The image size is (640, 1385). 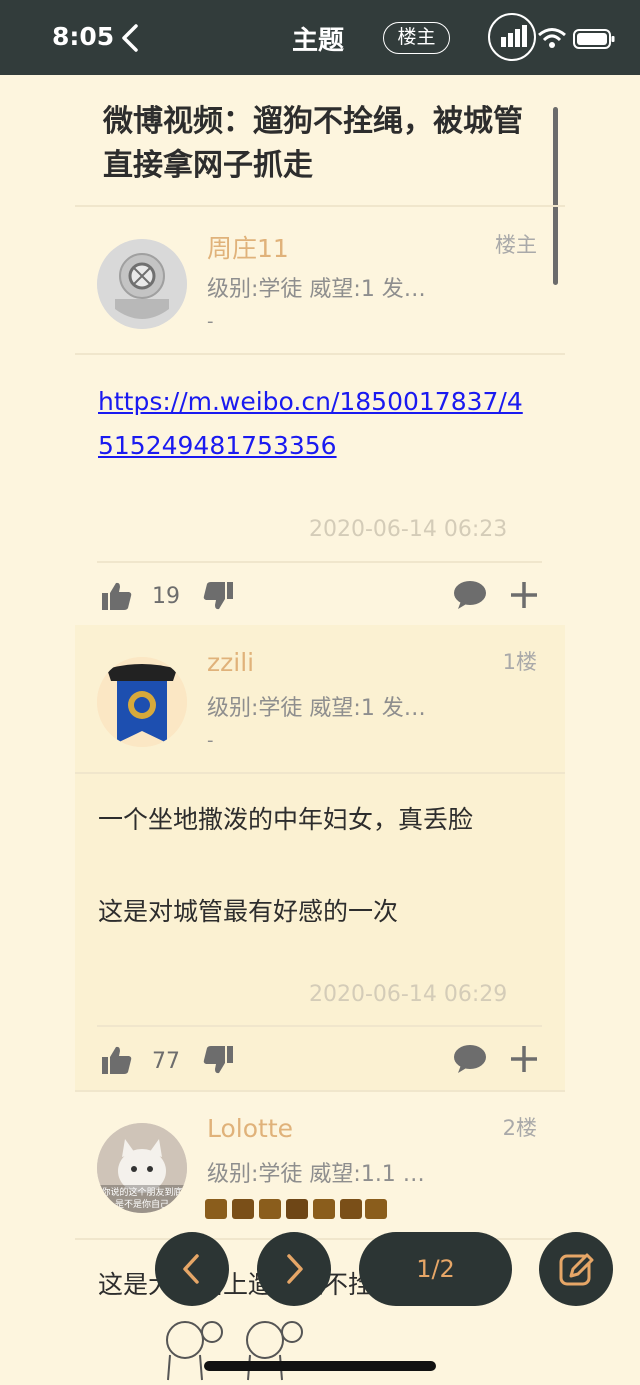 I want to click on edit-icon, so click(x=576, y=1269).